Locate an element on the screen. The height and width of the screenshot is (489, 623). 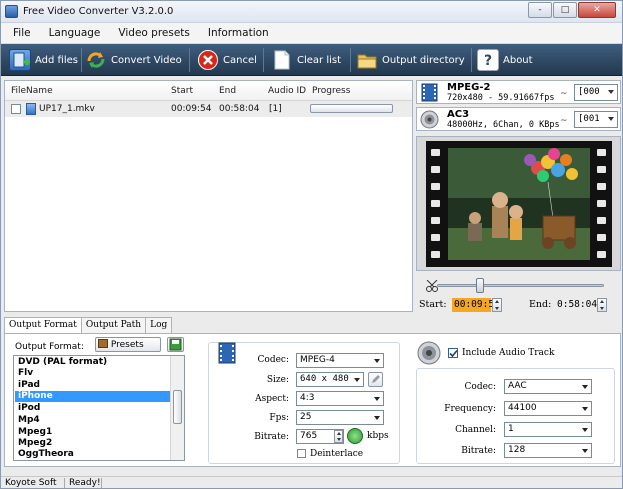
clear-list-button: Clear list is located at coordinates (306, 60).